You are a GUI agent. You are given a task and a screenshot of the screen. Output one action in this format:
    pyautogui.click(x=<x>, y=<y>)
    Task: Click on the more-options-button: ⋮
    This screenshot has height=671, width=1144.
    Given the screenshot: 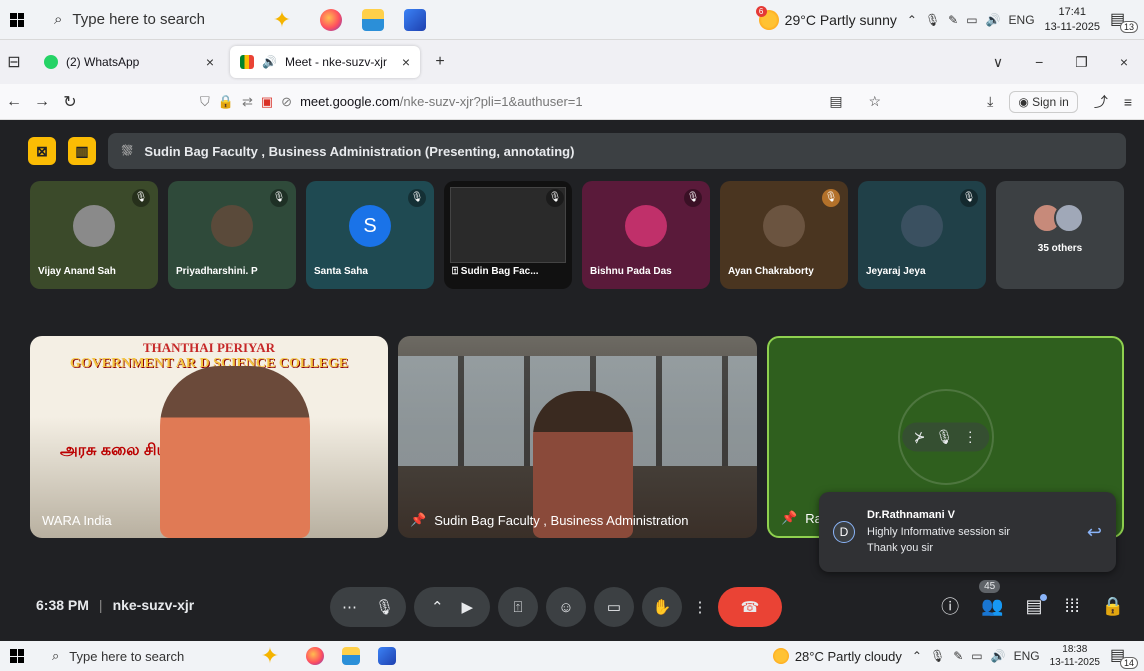 What is the action you would take?
    pyautogui.click(x=700, y=607)
    